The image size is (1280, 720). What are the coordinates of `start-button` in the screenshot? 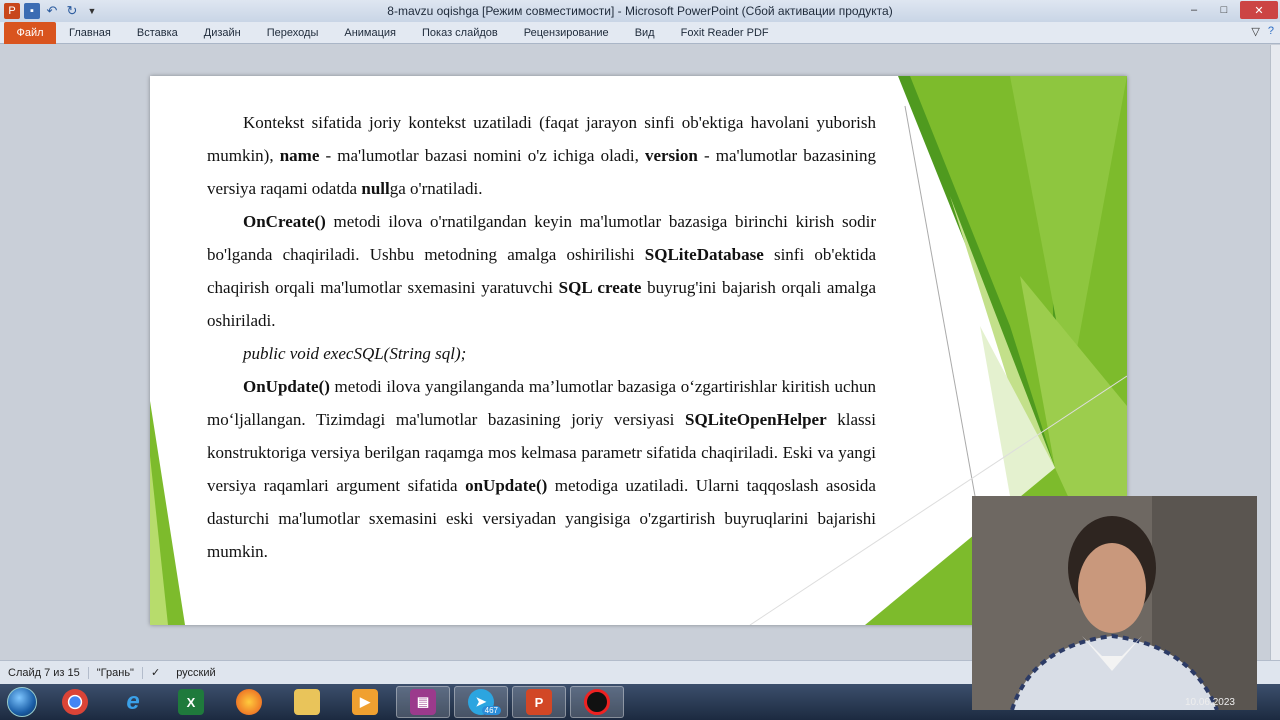 It's located at (22, 702).